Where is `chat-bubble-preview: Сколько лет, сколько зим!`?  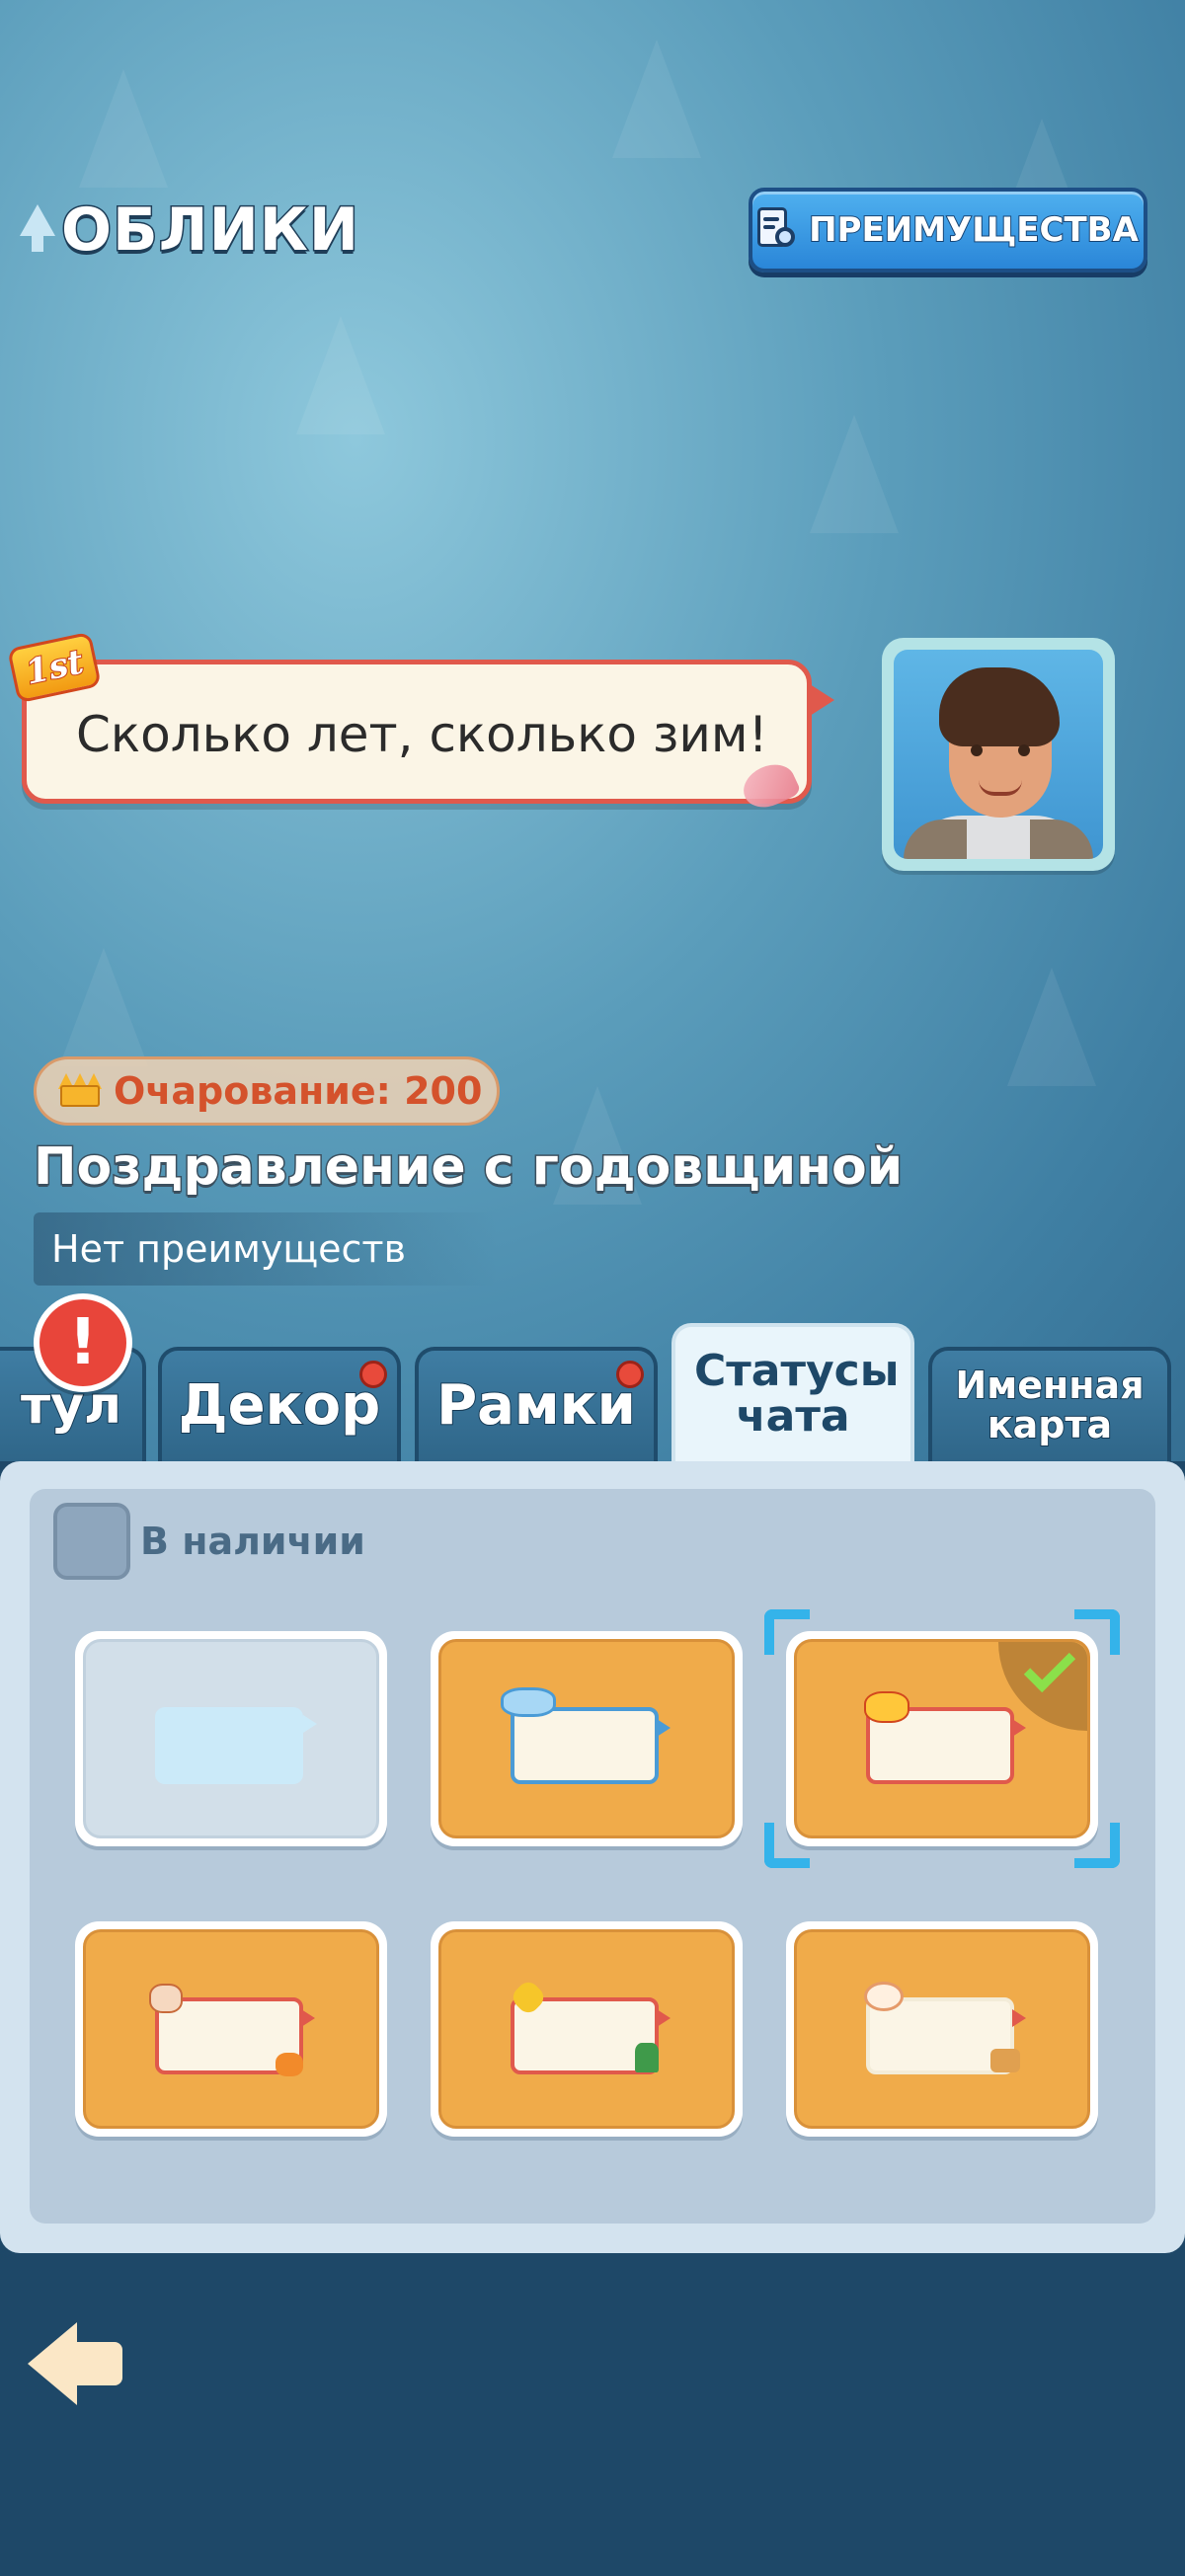
chat-bubble-preview: Сколько лет, сколько зим! is located at coordinates (428, 732).